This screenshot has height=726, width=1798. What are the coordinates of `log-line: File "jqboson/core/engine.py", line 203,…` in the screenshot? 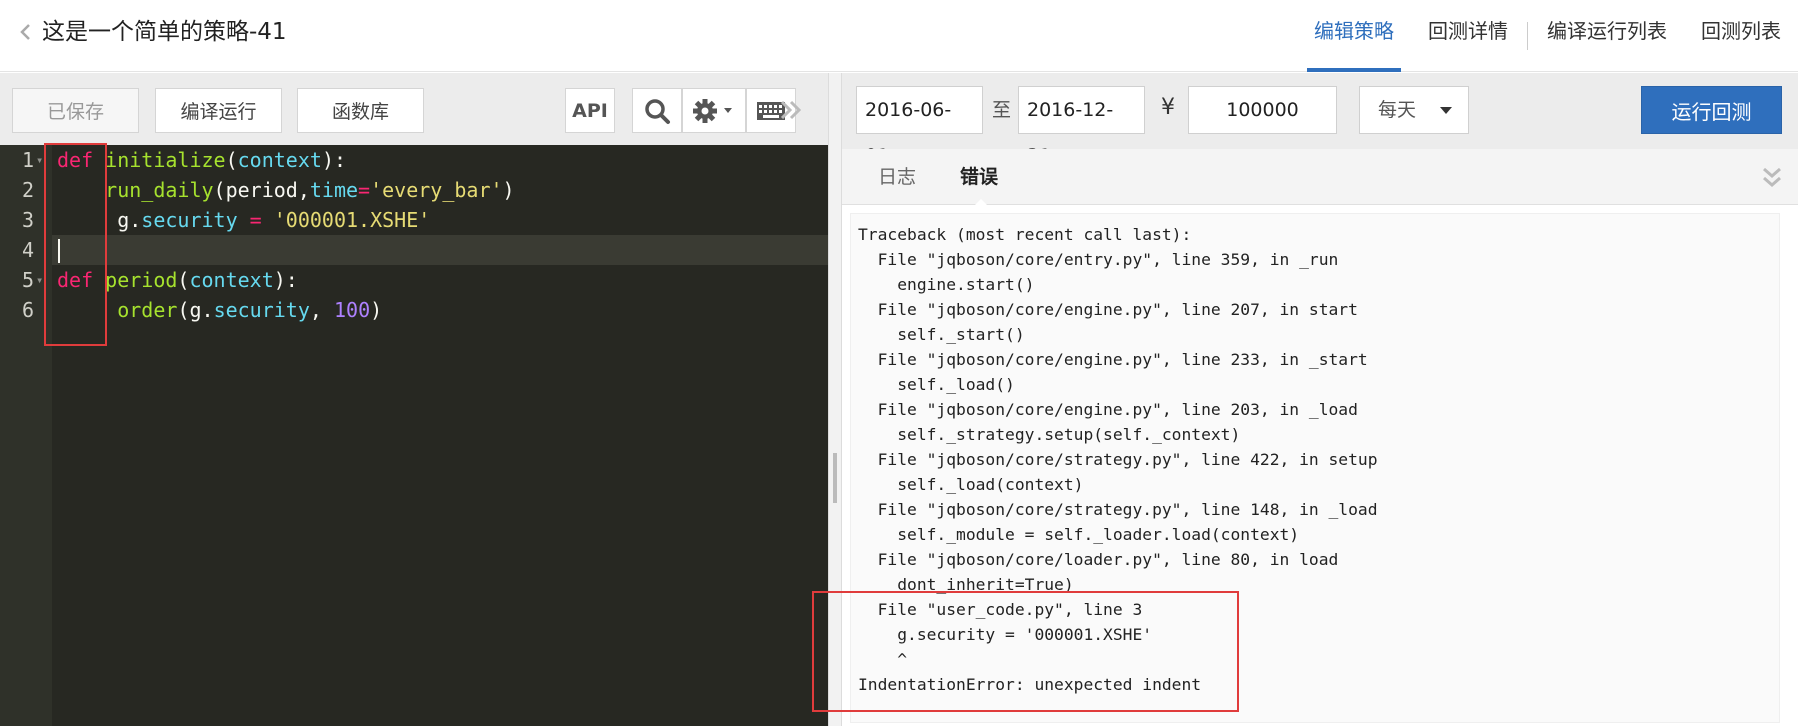 It's located at (1108, 409).